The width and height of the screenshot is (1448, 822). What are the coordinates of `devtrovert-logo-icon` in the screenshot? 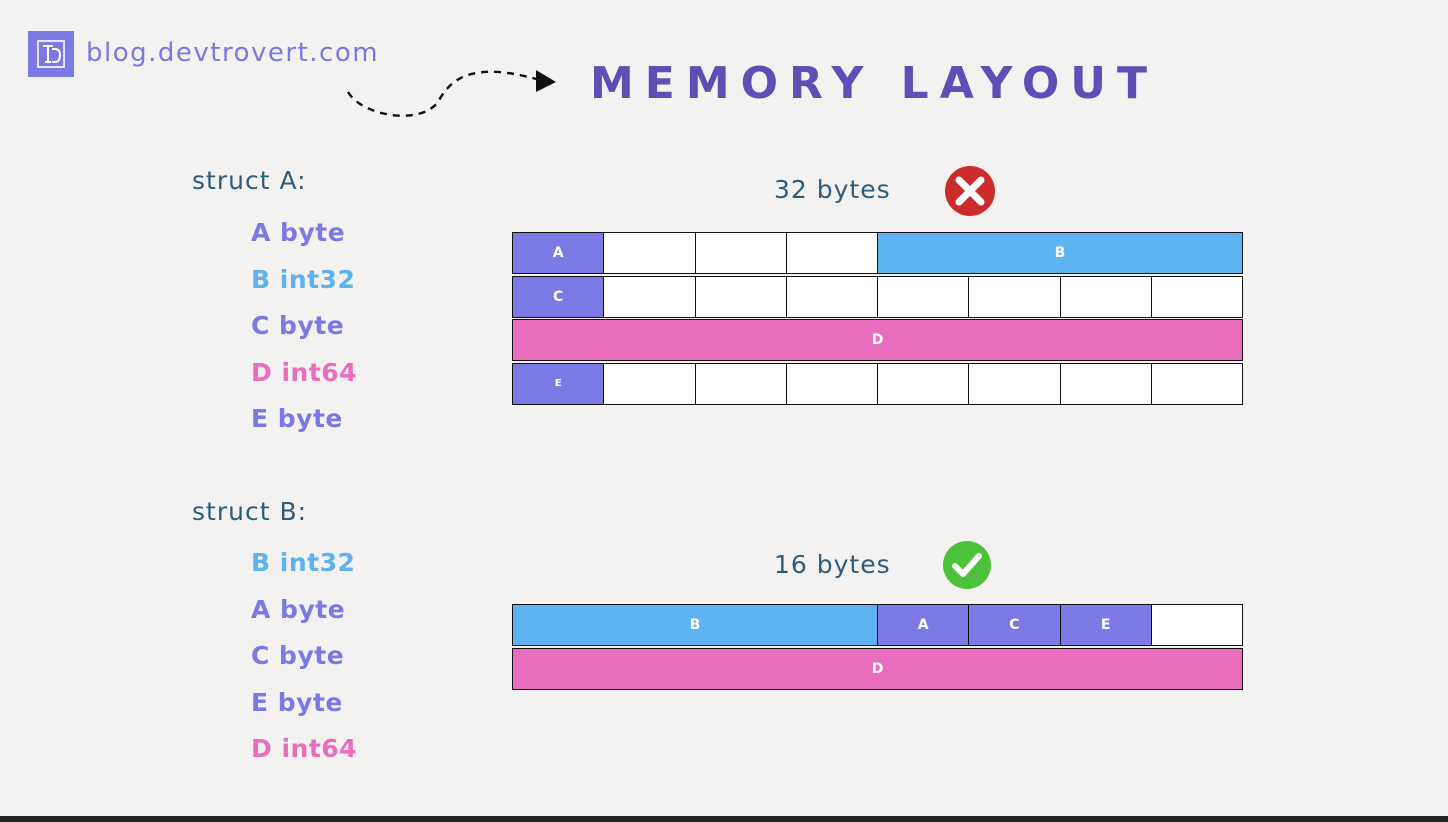 It's located at (51, 54).